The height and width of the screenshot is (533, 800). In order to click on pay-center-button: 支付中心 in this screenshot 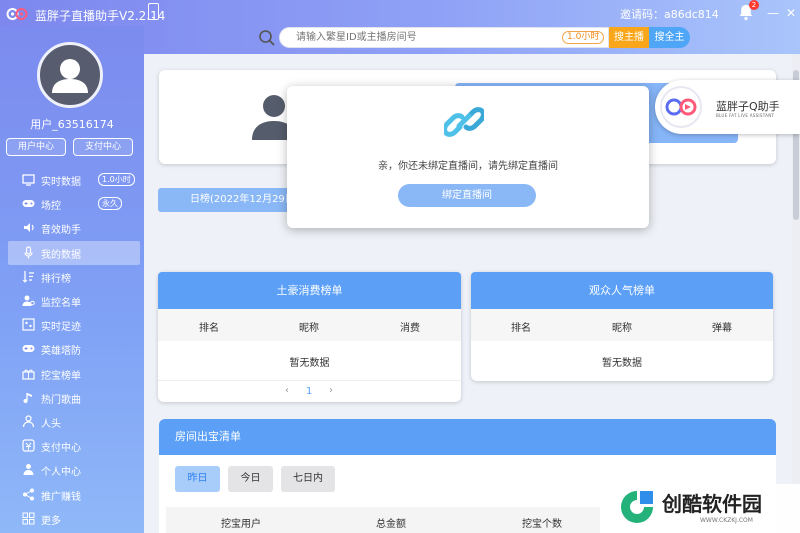, I will do `click(103, 147)`.